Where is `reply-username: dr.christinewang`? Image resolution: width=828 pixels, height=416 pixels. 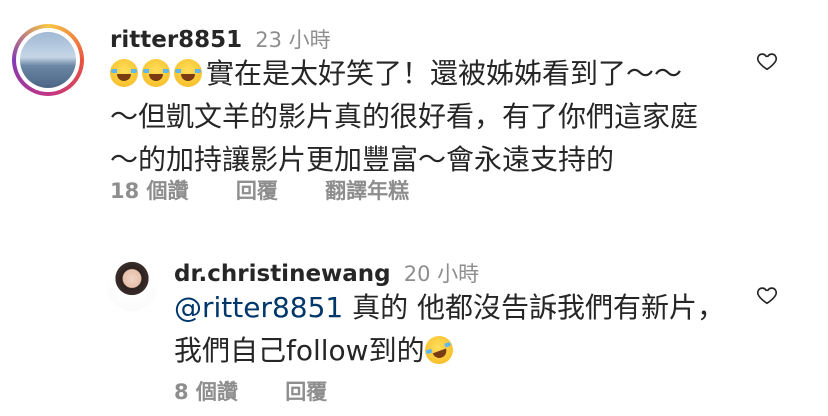
reply-username: dr.christinewang is located at coordinates (282, 274).